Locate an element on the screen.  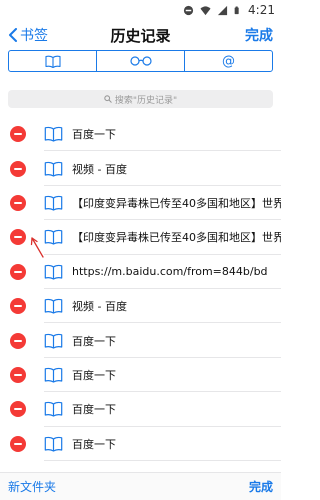
status-time: 4:21 is located at coordinates (261, 10).